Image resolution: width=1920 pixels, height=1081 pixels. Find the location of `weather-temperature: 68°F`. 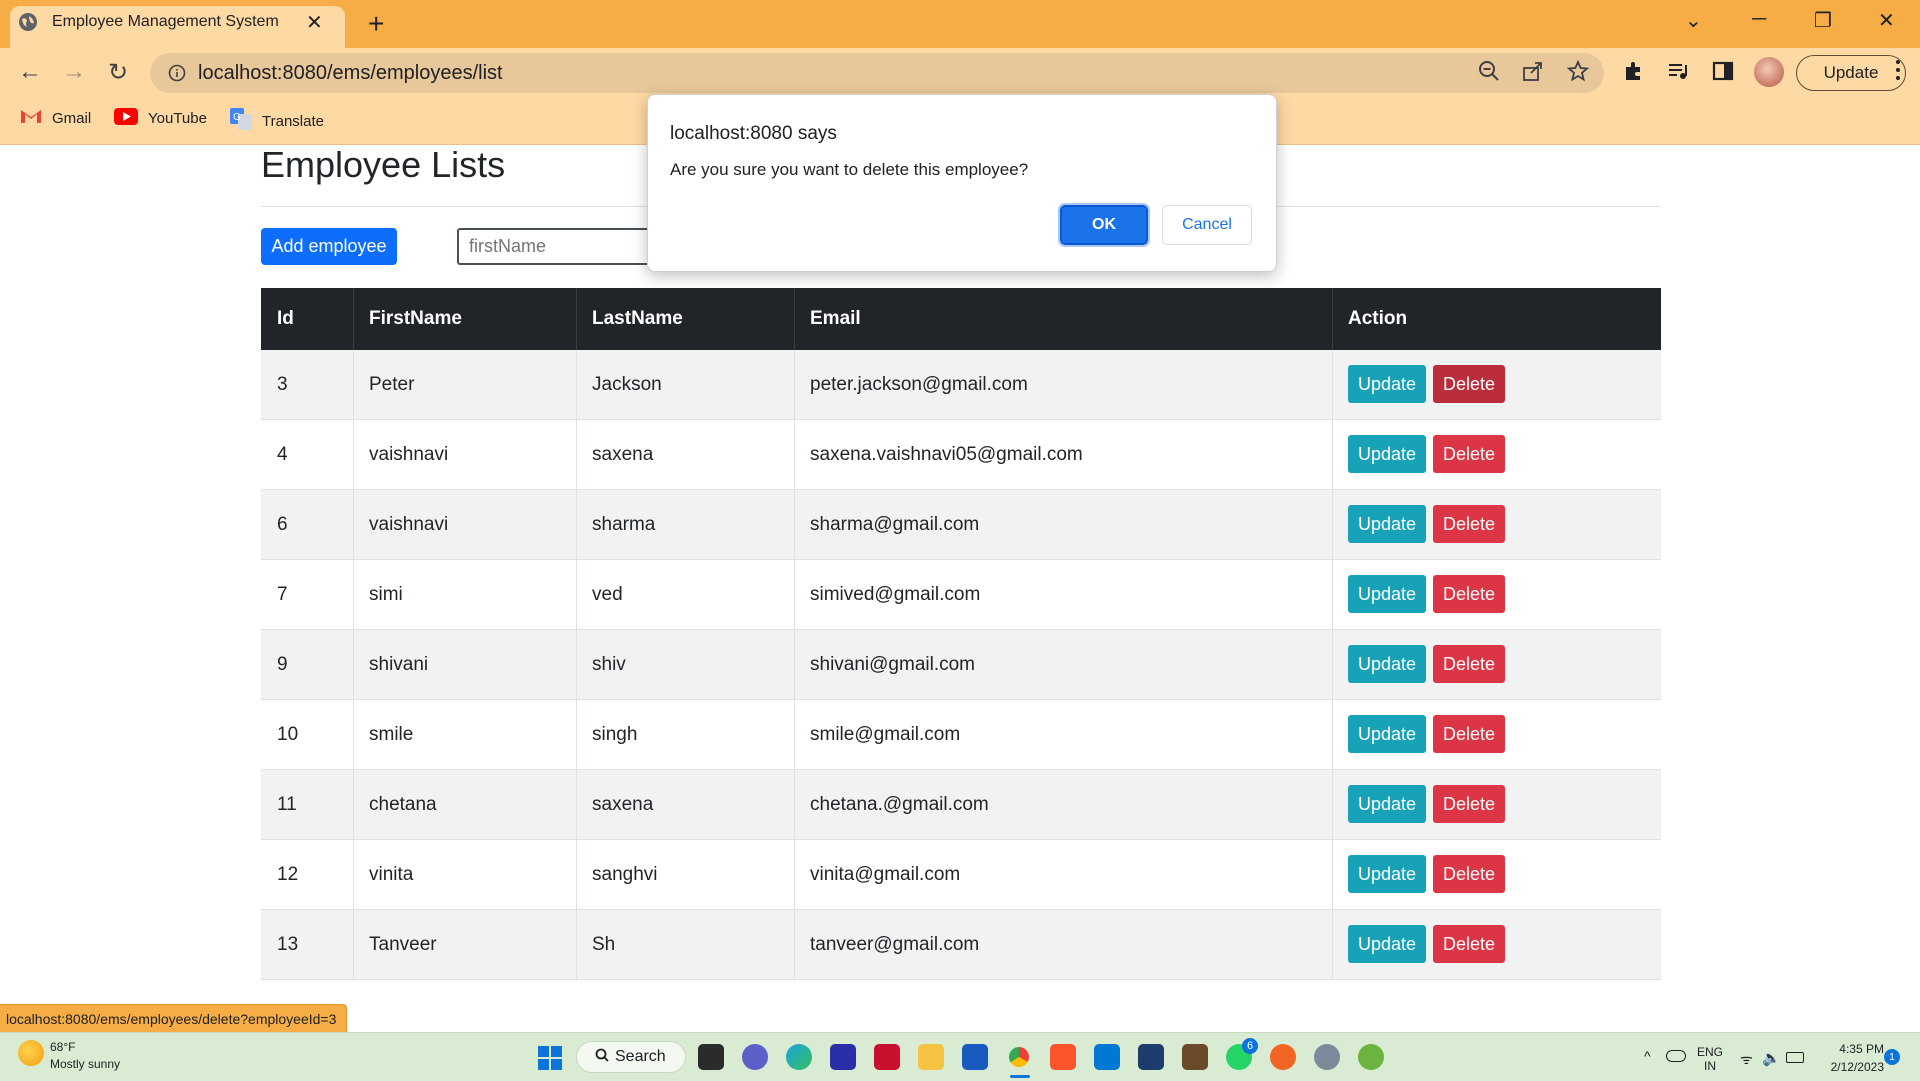

weather-temperature: 68°F is located at coordinates (62, 1047).